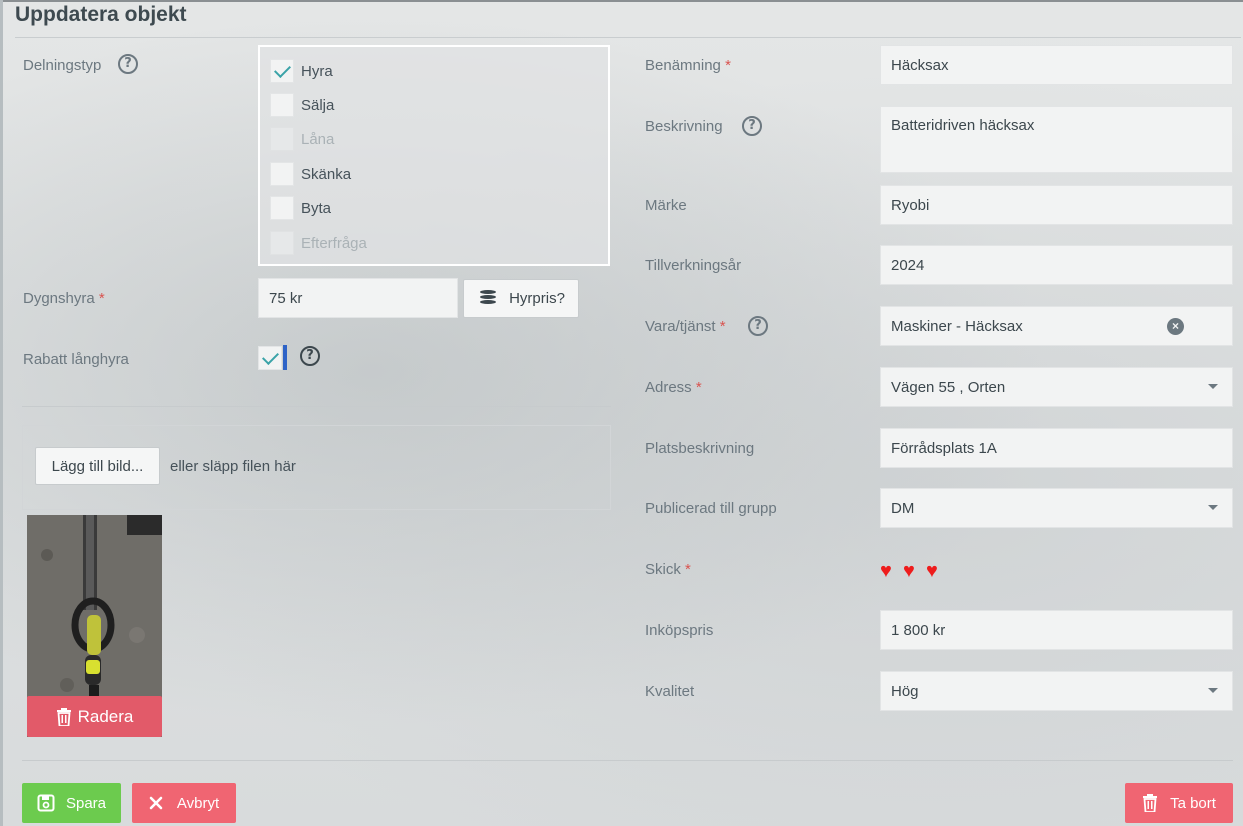 The width and height of the screenshot is (1243, 826). Describe the element at coordinates (680, 326) in the screenshot. I see `vara-label-text: Vara/tjänst` at that location.